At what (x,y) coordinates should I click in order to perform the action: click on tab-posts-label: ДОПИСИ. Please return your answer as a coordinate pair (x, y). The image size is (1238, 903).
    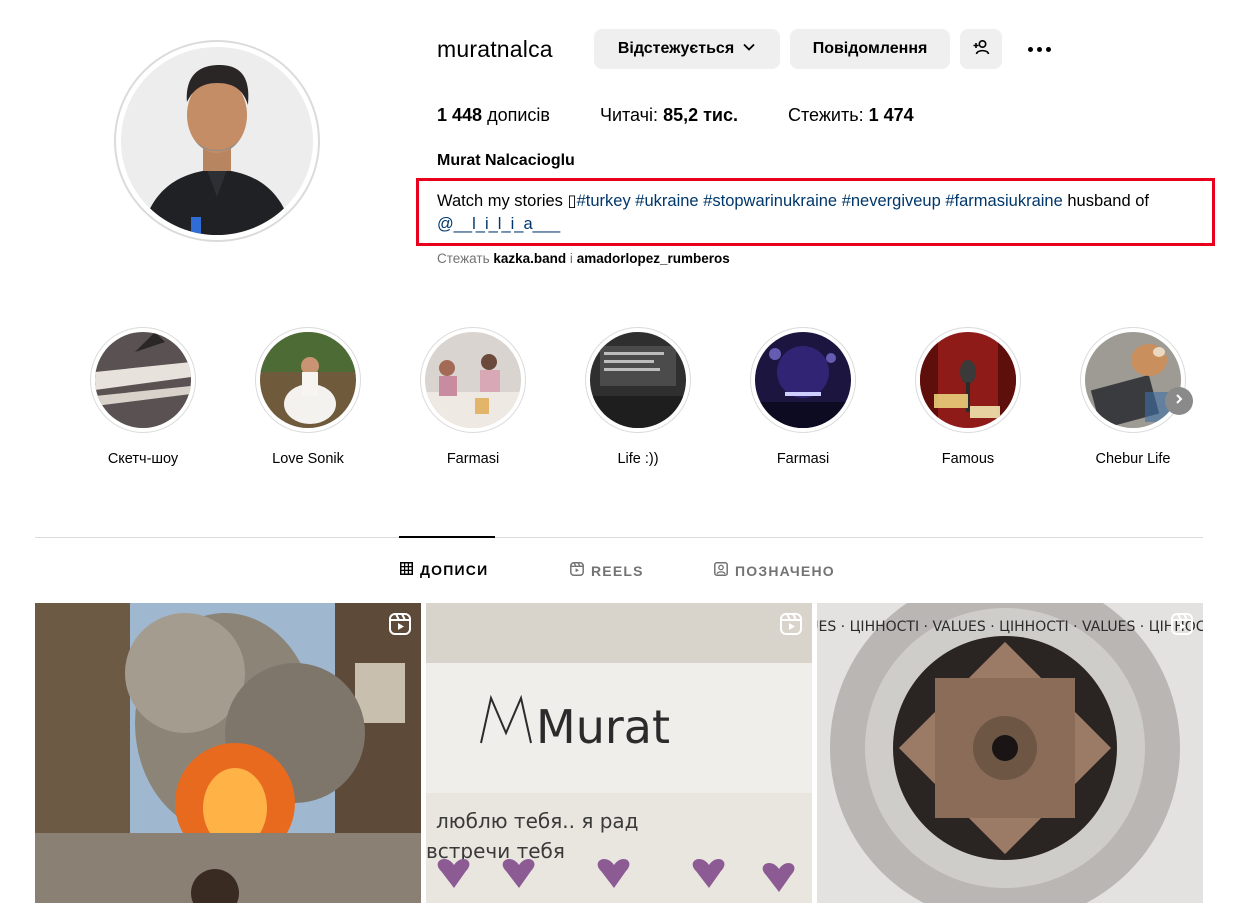
    Looking at the image, I should click on (454, 570).